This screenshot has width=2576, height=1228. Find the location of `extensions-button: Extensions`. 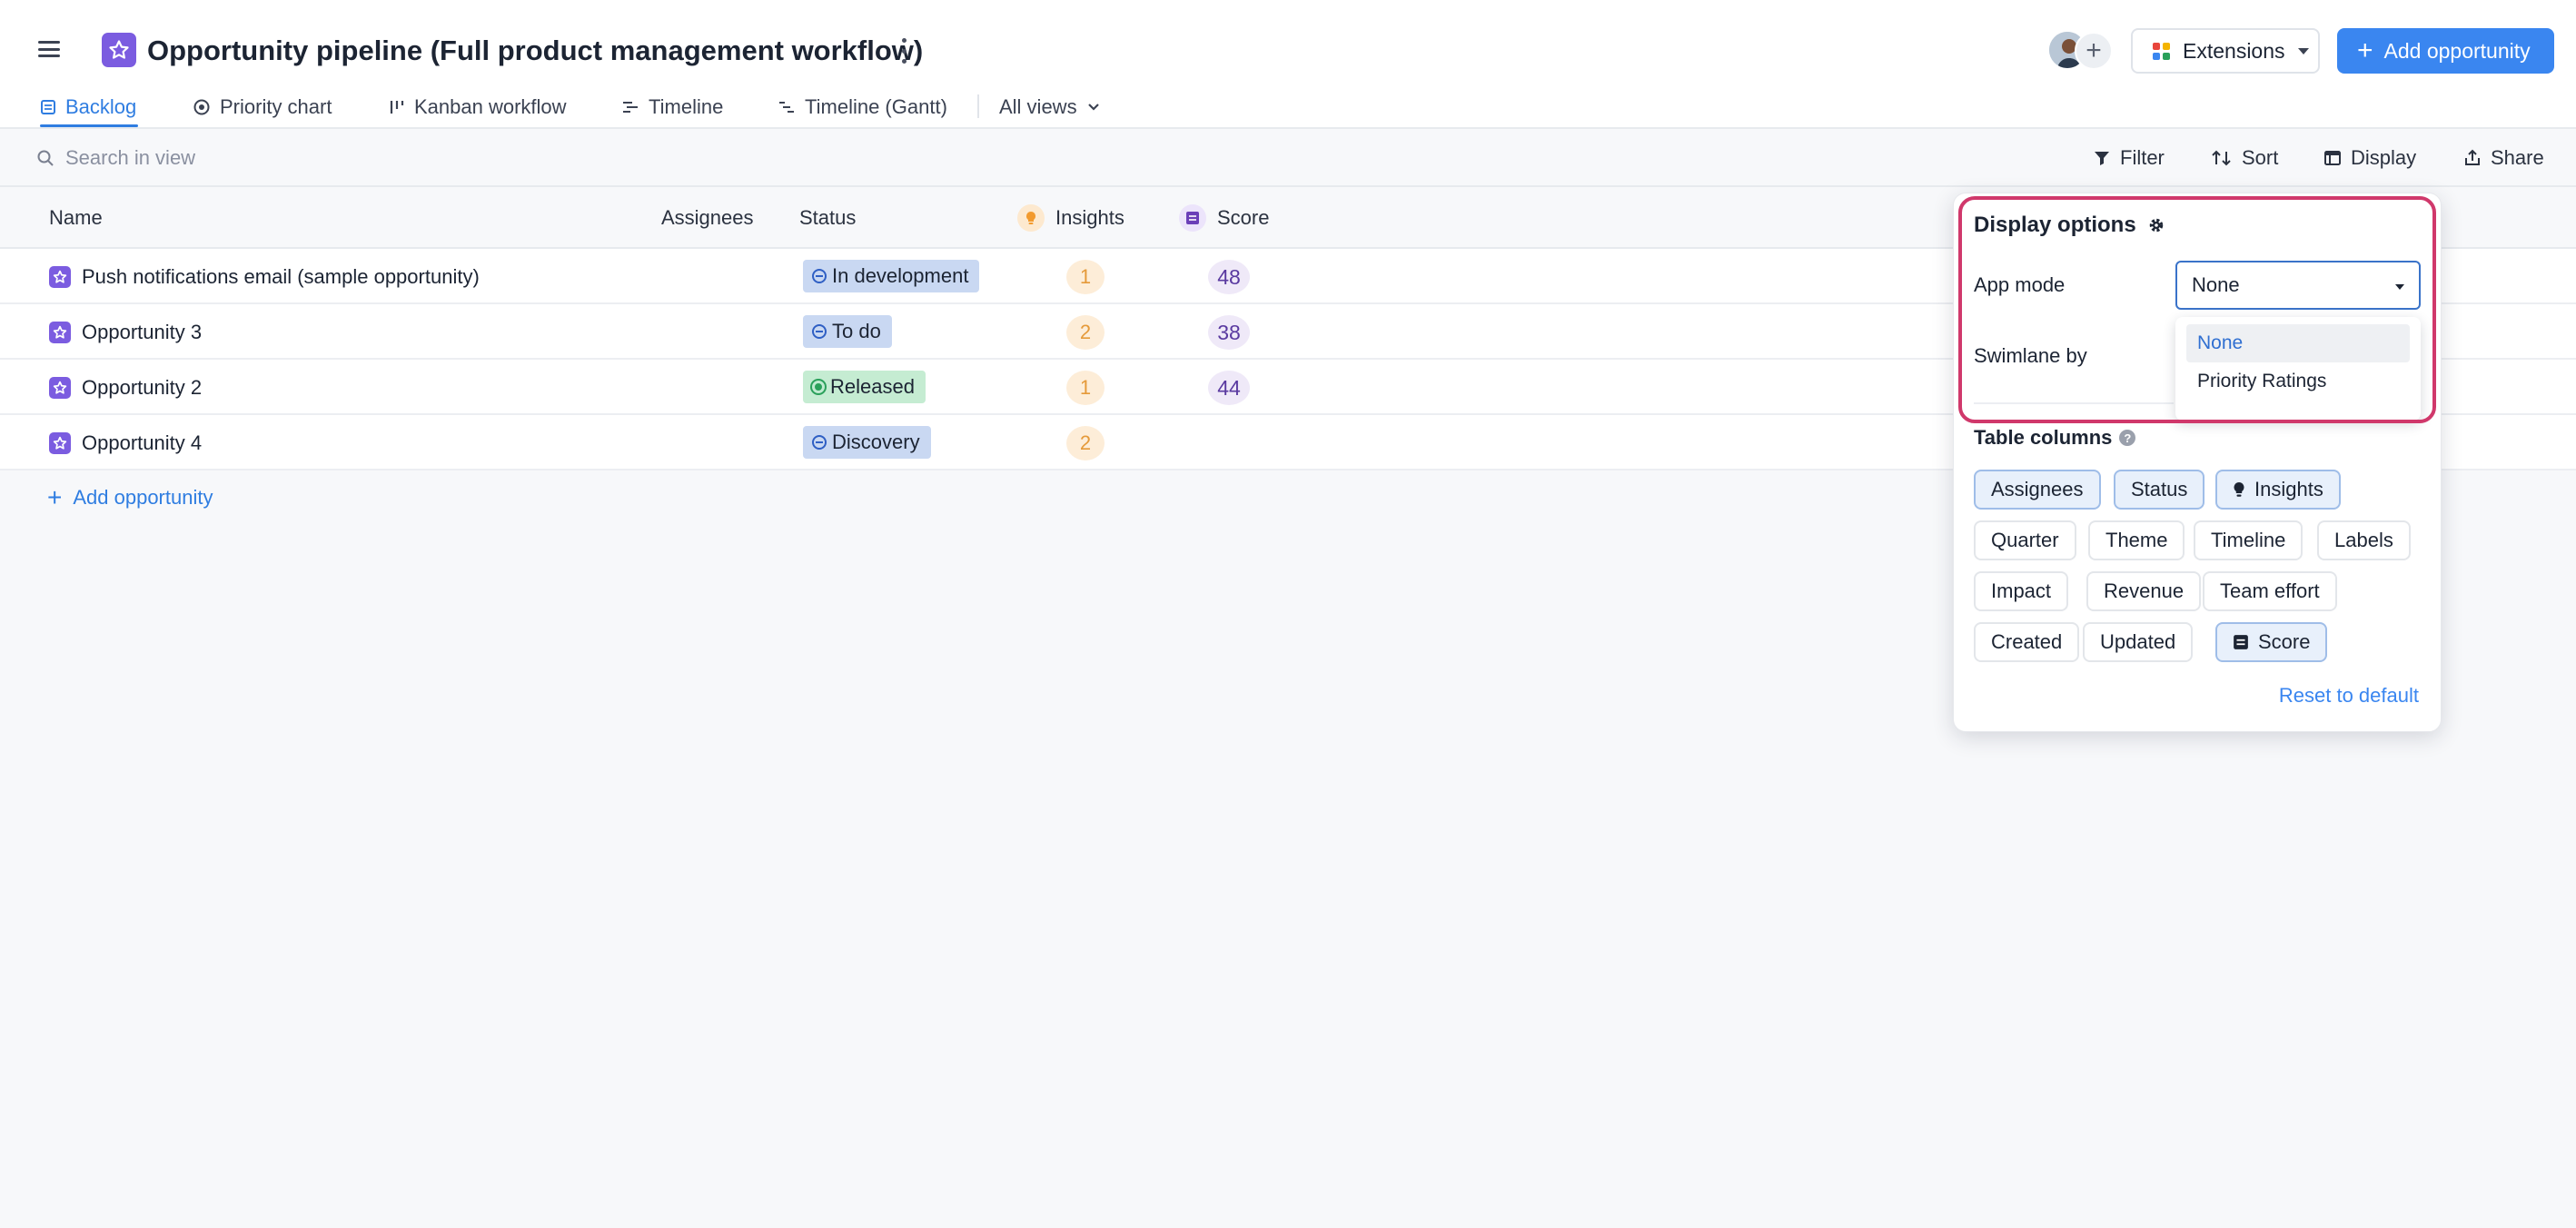

extensions-button: Extensions is located at coordinates (2225, 51).